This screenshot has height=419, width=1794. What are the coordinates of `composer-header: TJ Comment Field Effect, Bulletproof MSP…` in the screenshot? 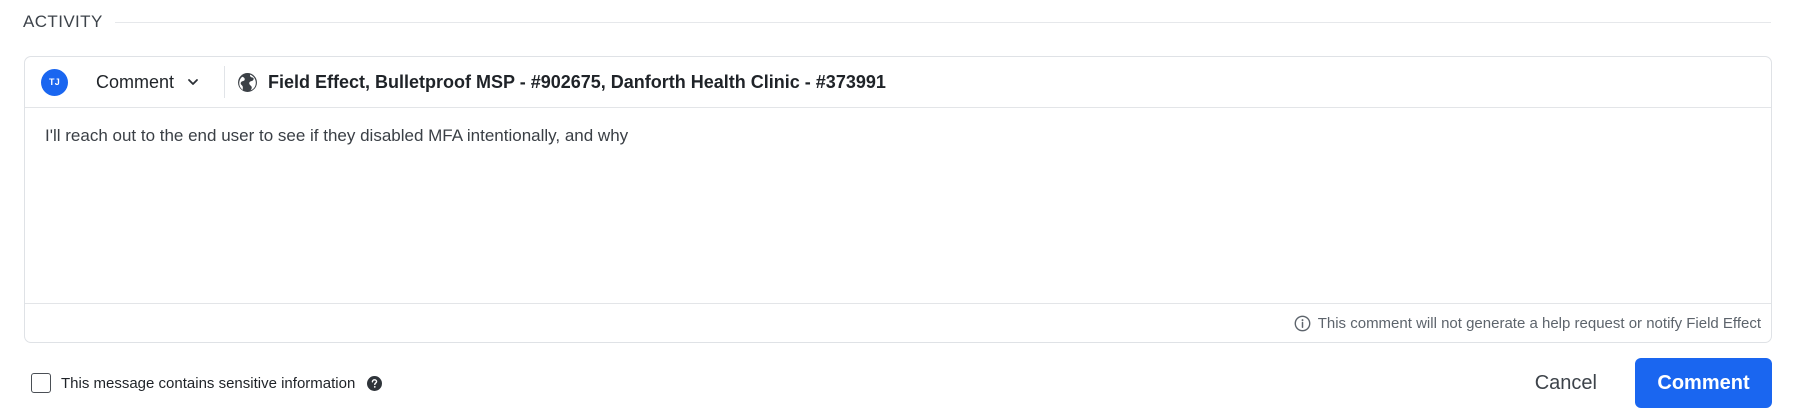 It's located at (898, 82).